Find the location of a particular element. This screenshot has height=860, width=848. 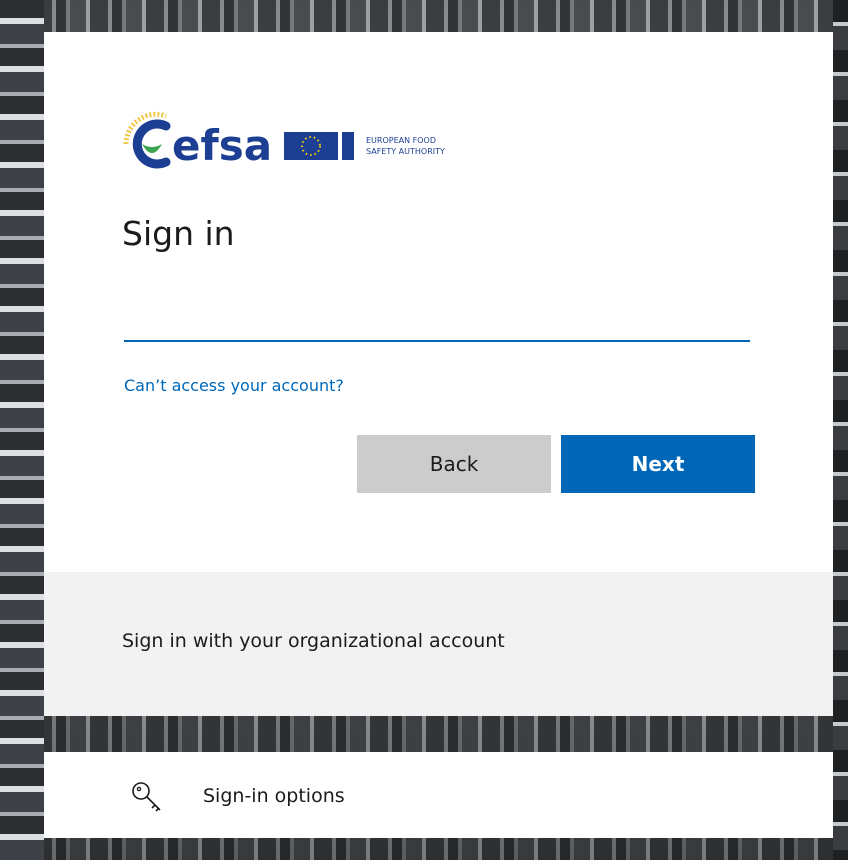

page-title: Sign in is located at coordinates (178, 233).